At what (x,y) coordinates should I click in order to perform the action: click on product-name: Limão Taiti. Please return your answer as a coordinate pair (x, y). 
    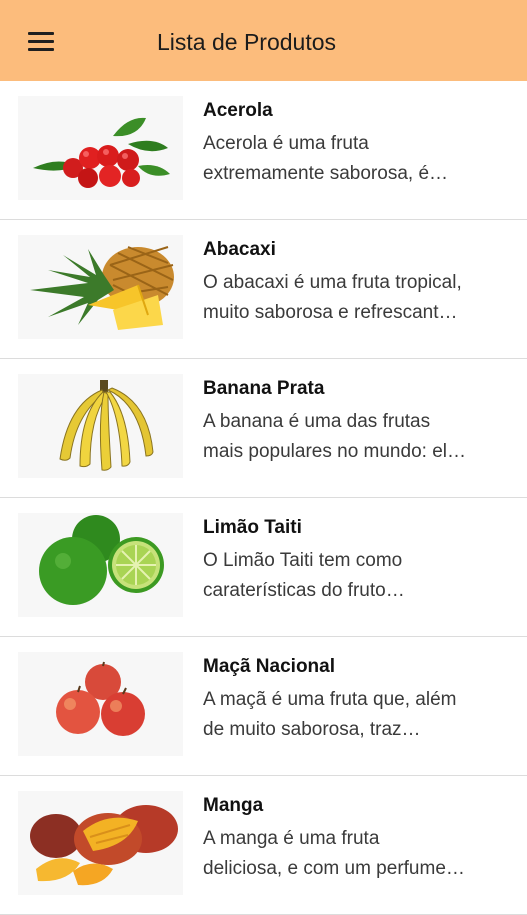
    Looking at the image, I should click on (252, 527).